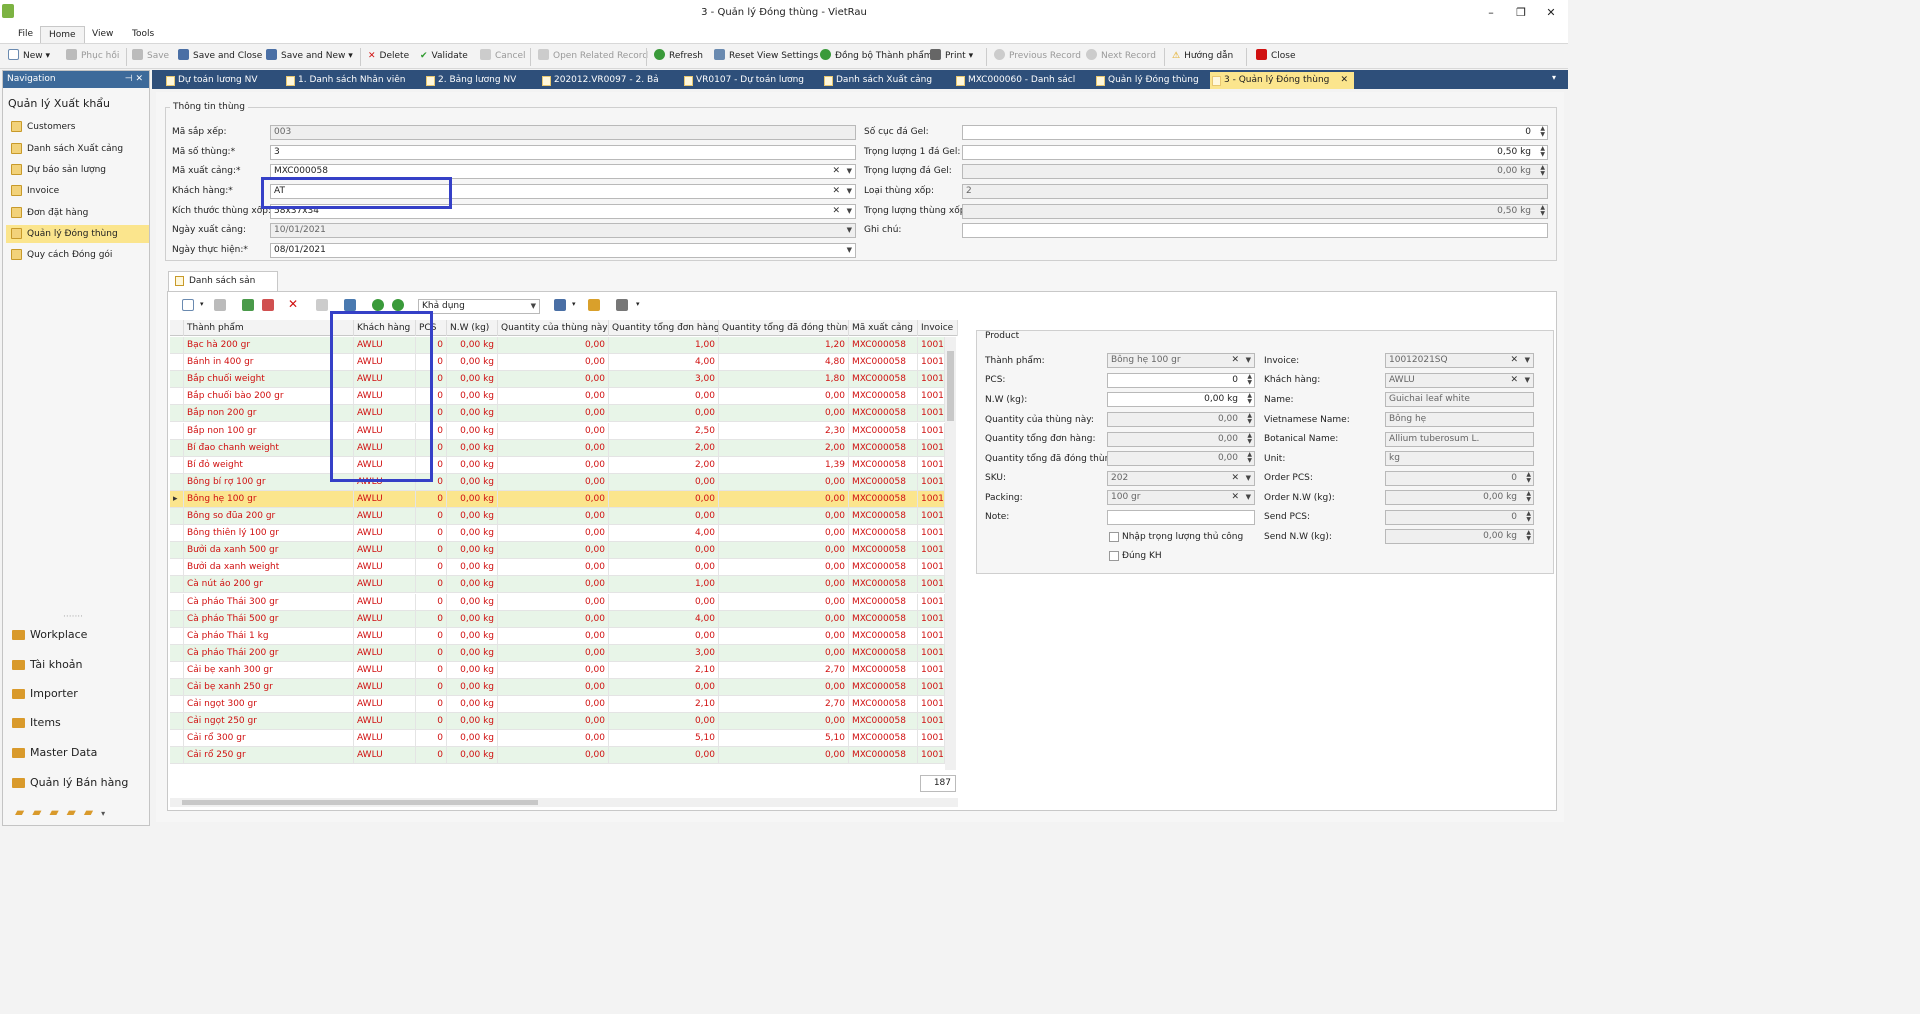 Image resolution: width=1920 pixels, height=1014 pixels. I want to click on cell-qty-tong: 5,10, so click(664, 739).